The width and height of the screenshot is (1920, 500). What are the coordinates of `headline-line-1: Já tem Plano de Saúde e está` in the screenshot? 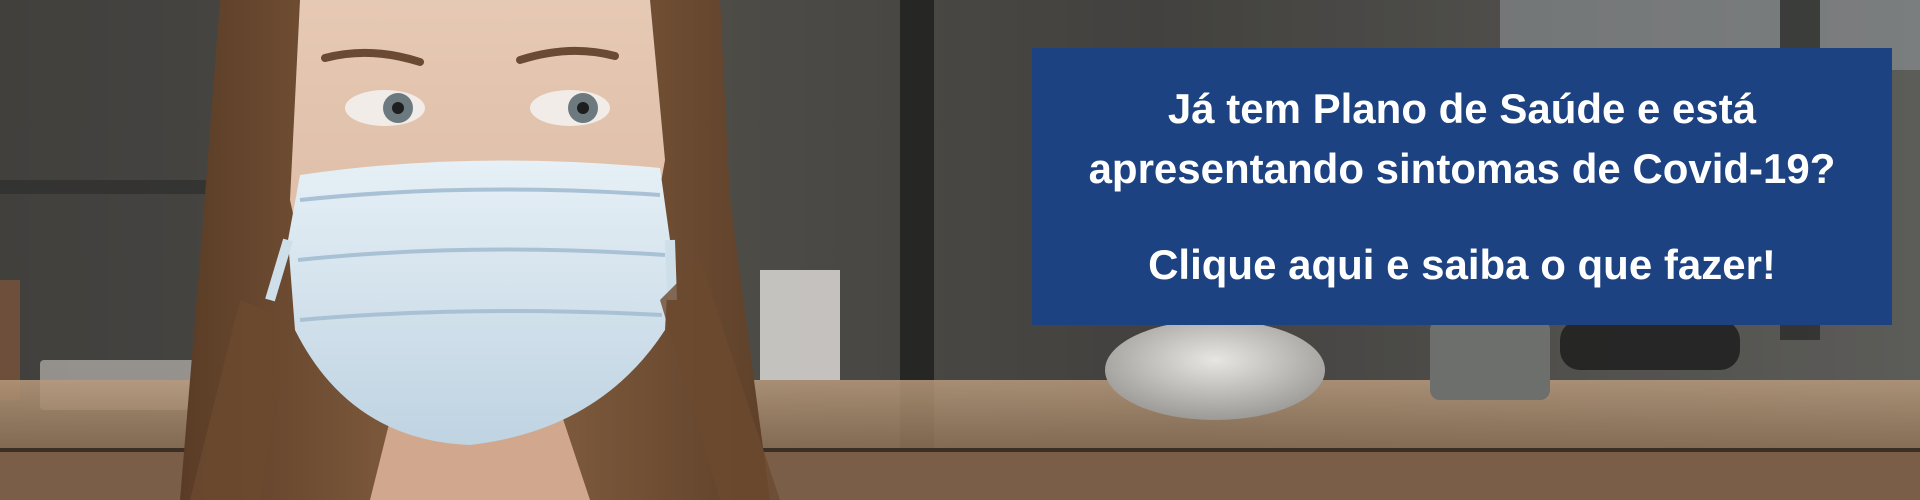 It's located at (1462, 108).